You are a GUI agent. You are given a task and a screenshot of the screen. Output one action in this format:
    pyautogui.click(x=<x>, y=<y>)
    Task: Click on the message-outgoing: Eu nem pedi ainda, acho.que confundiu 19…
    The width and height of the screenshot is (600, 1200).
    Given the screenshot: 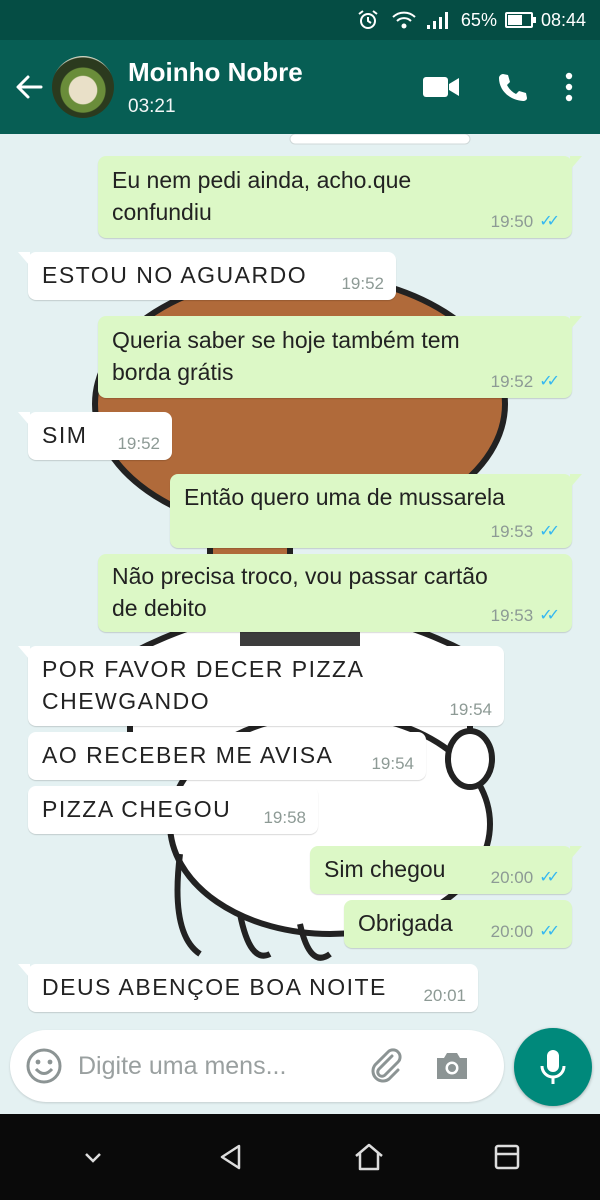 What is the action you would take?
    pyautogui.click(x=340, y=197)
    